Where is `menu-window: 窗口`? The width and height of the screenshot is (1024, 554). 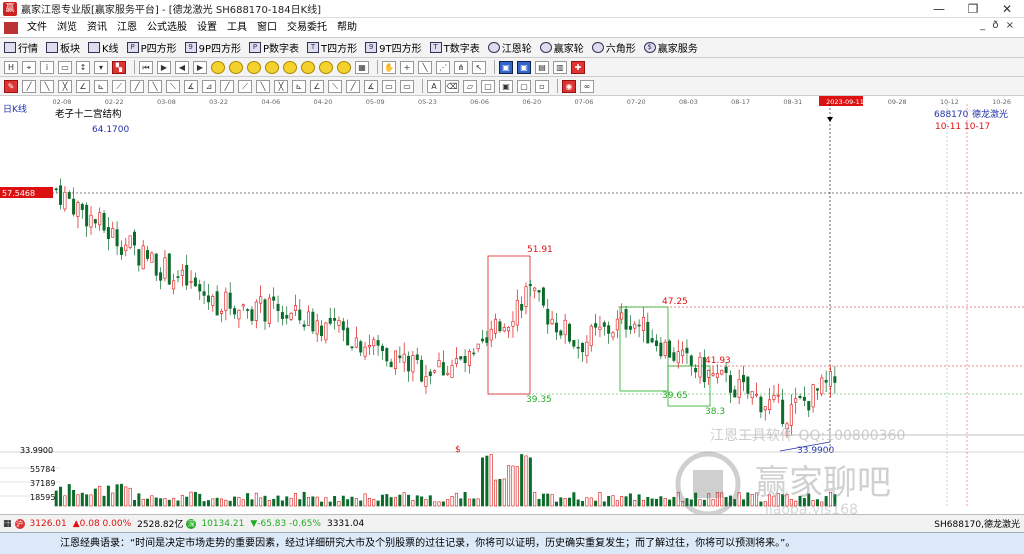 menu-window: 窗口 is located at coordinates (267, 28).